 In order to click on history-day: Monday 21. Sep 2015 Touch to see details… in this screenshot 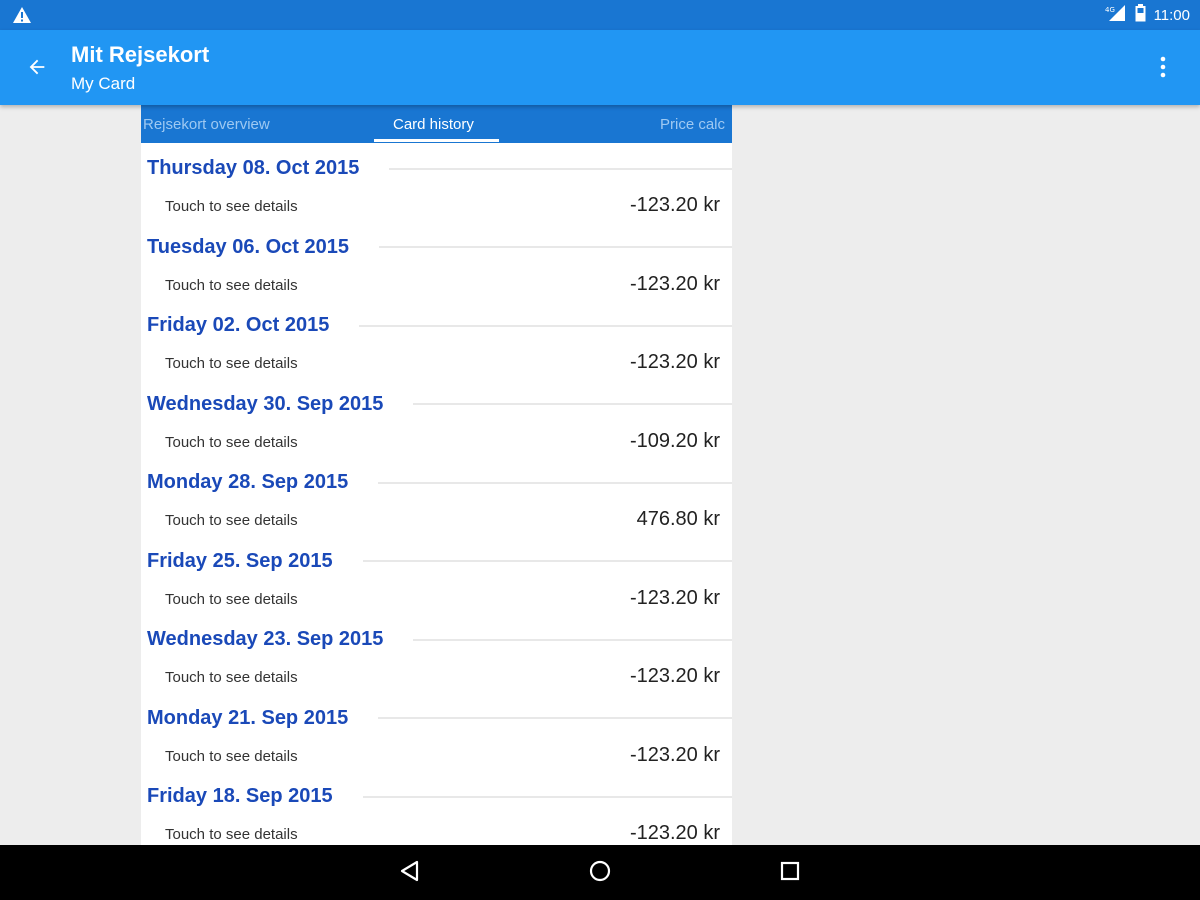, I will do `click(436, 735)`.